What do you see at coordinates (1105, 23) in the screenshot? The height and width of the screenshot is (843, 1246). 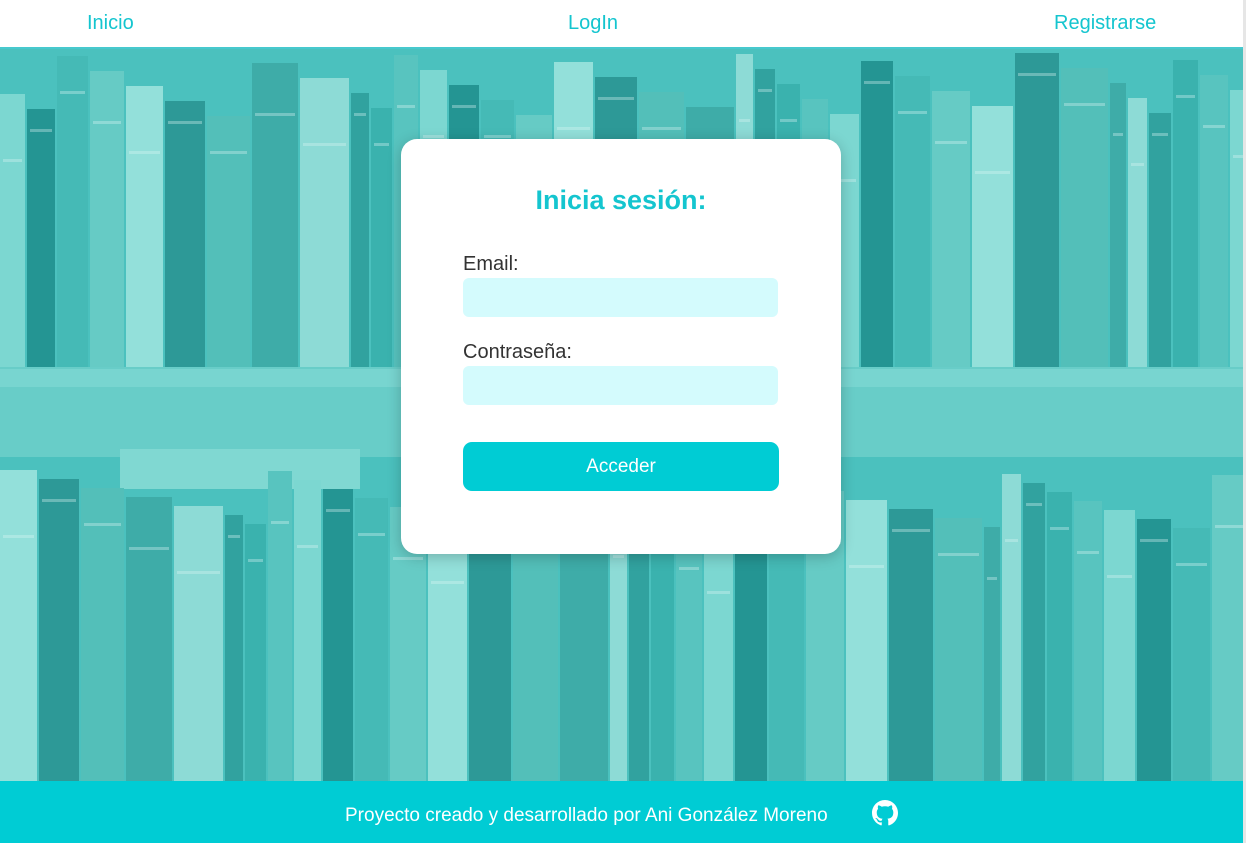 I see `nav-link-registrarse: Registrarse` at bounding box center [1105, 23].